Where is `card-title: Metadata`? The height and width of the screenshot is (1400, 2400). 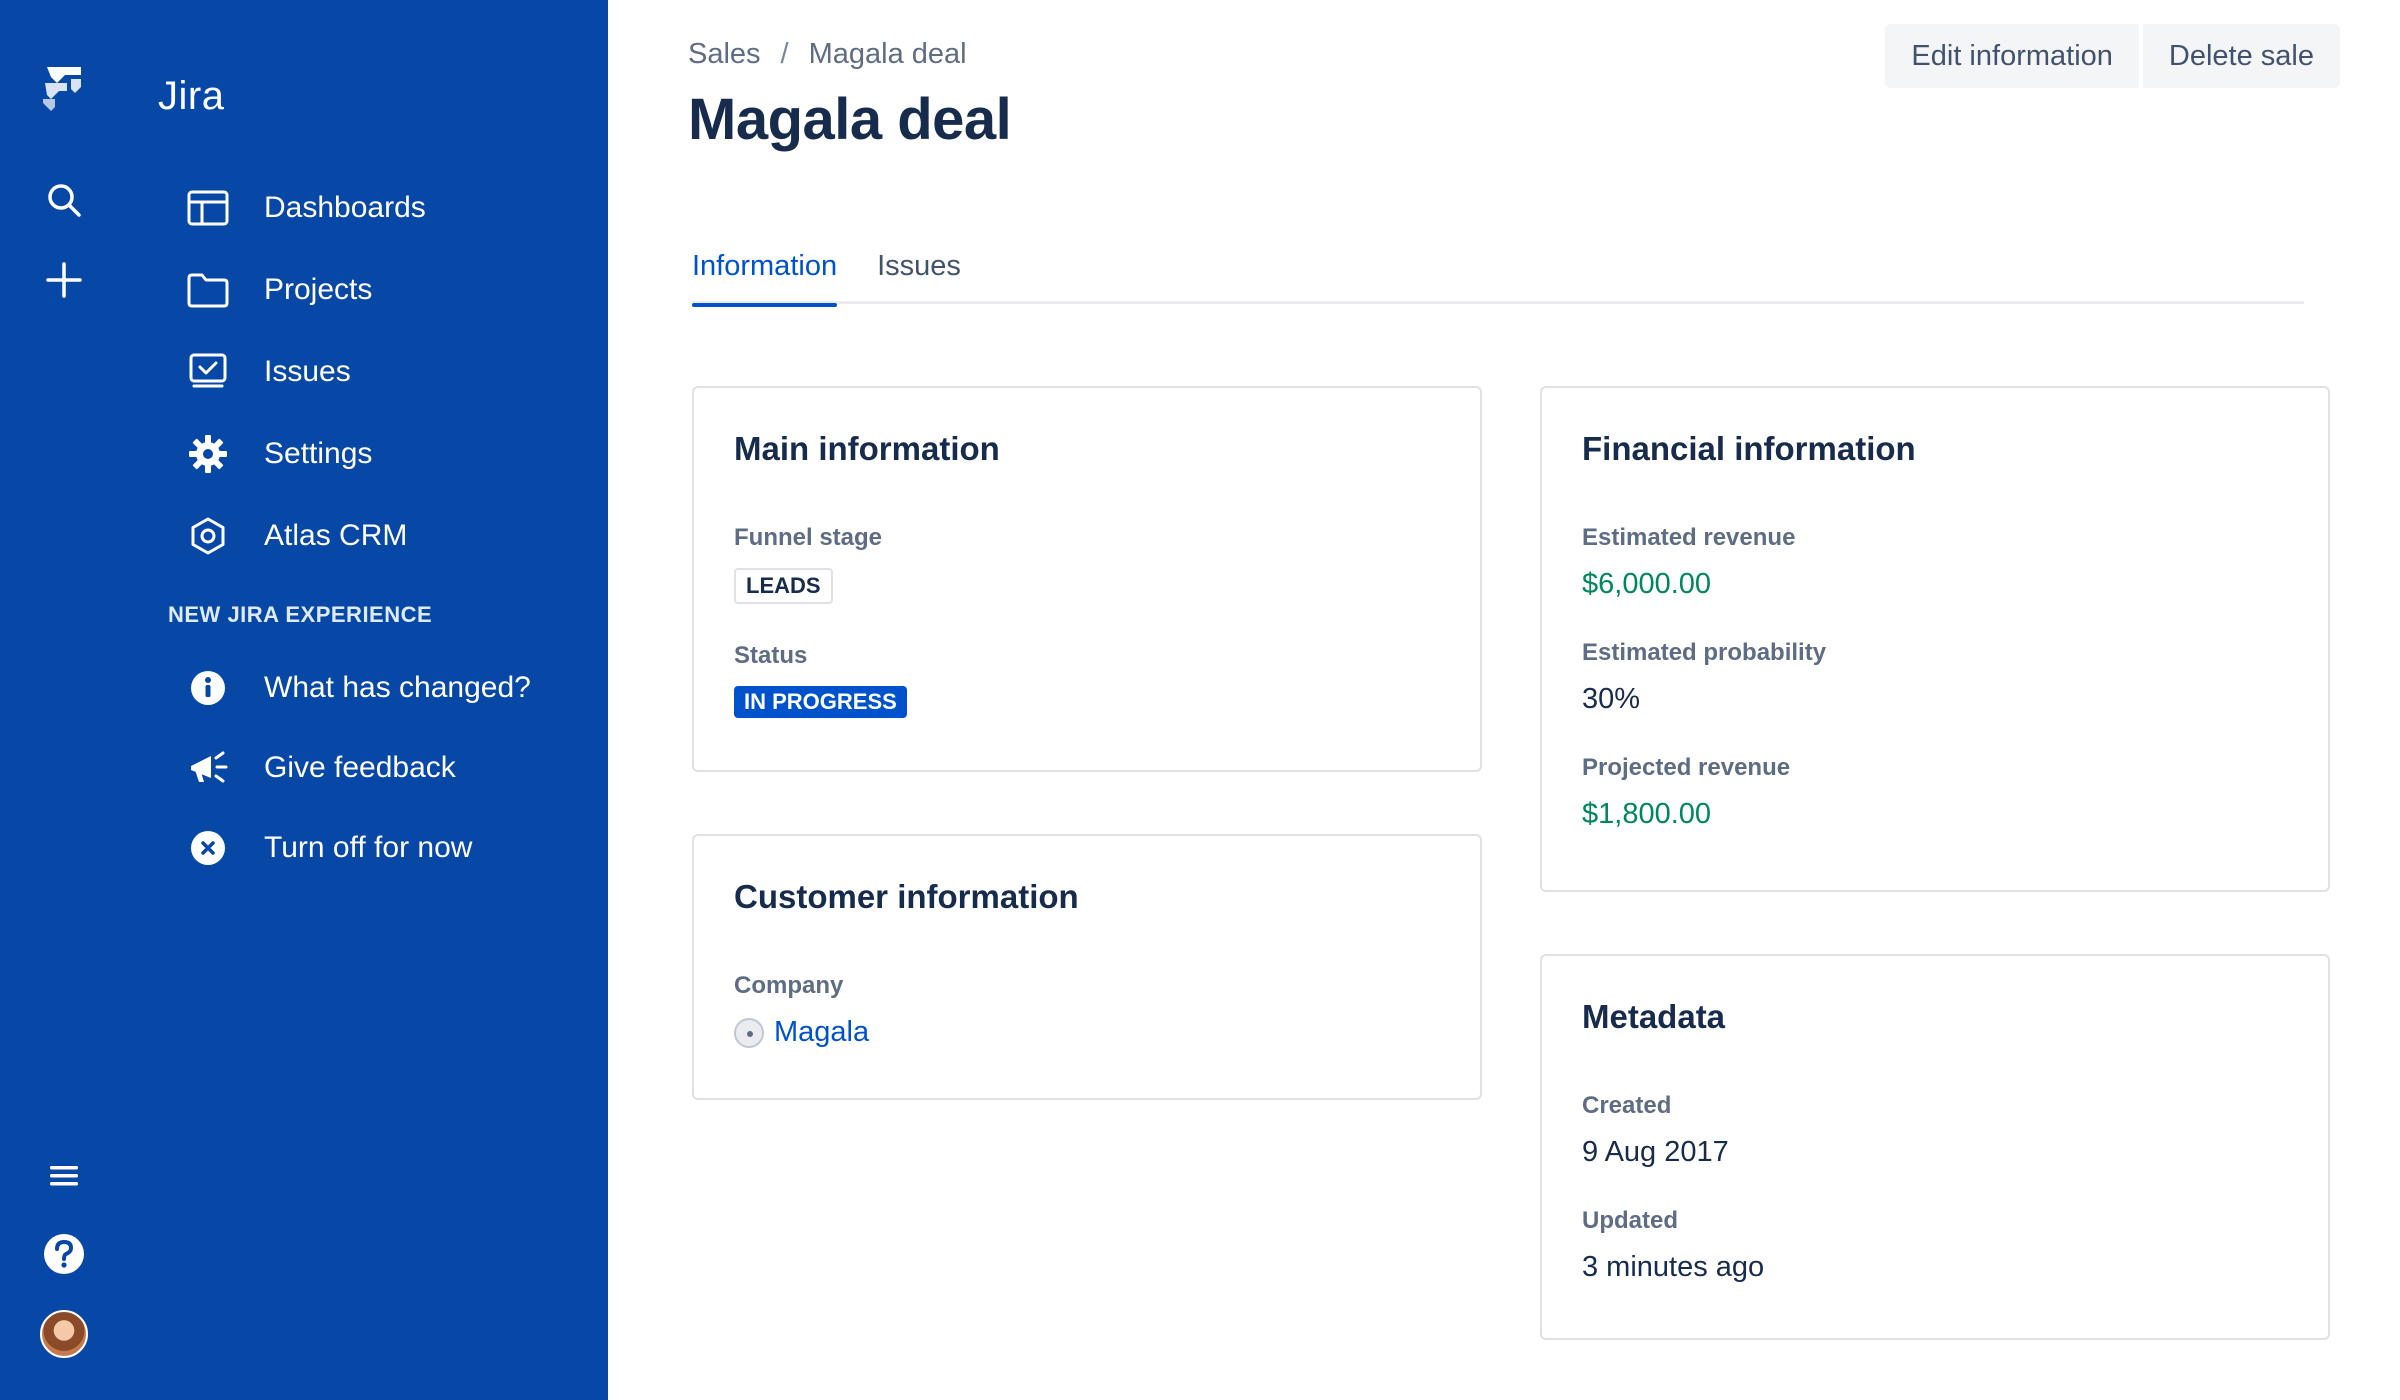
card-title: Metadata is located at coordinates (1654, 1016).